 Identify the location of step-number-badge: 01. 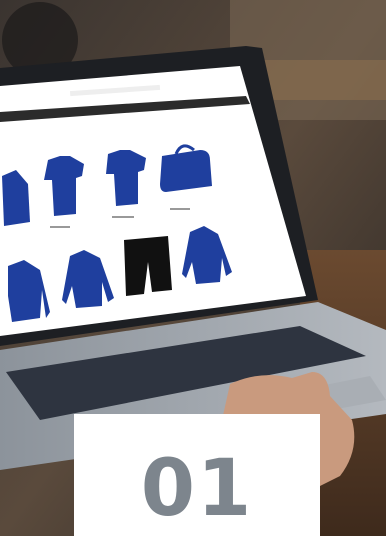
(197, 475).